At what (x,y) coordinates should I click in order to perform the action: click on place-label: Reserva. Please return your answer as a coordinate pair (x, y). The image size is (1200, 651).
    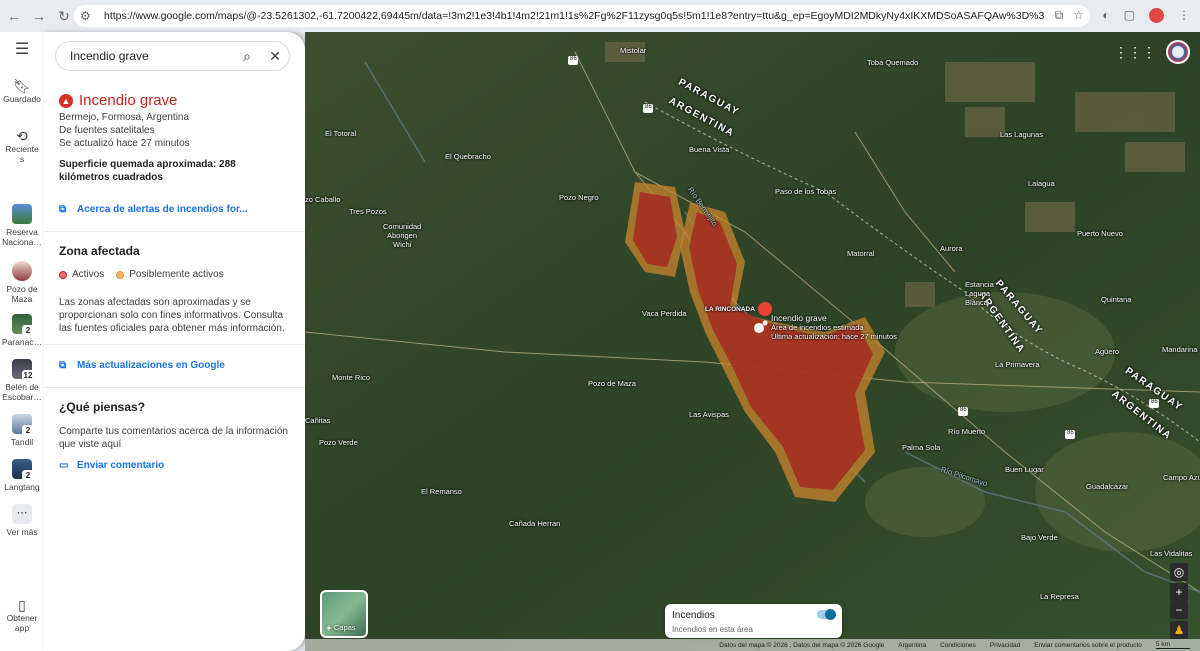
    Looking at the image, I should click on (22, 232).